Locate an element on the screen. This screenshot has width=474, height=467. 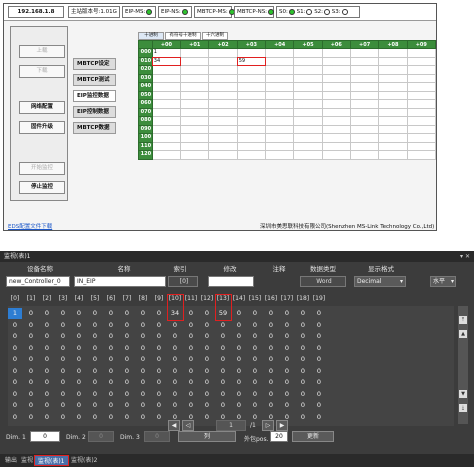
orientation-select: 水平 ▾ is located at coordinates (443, 281).